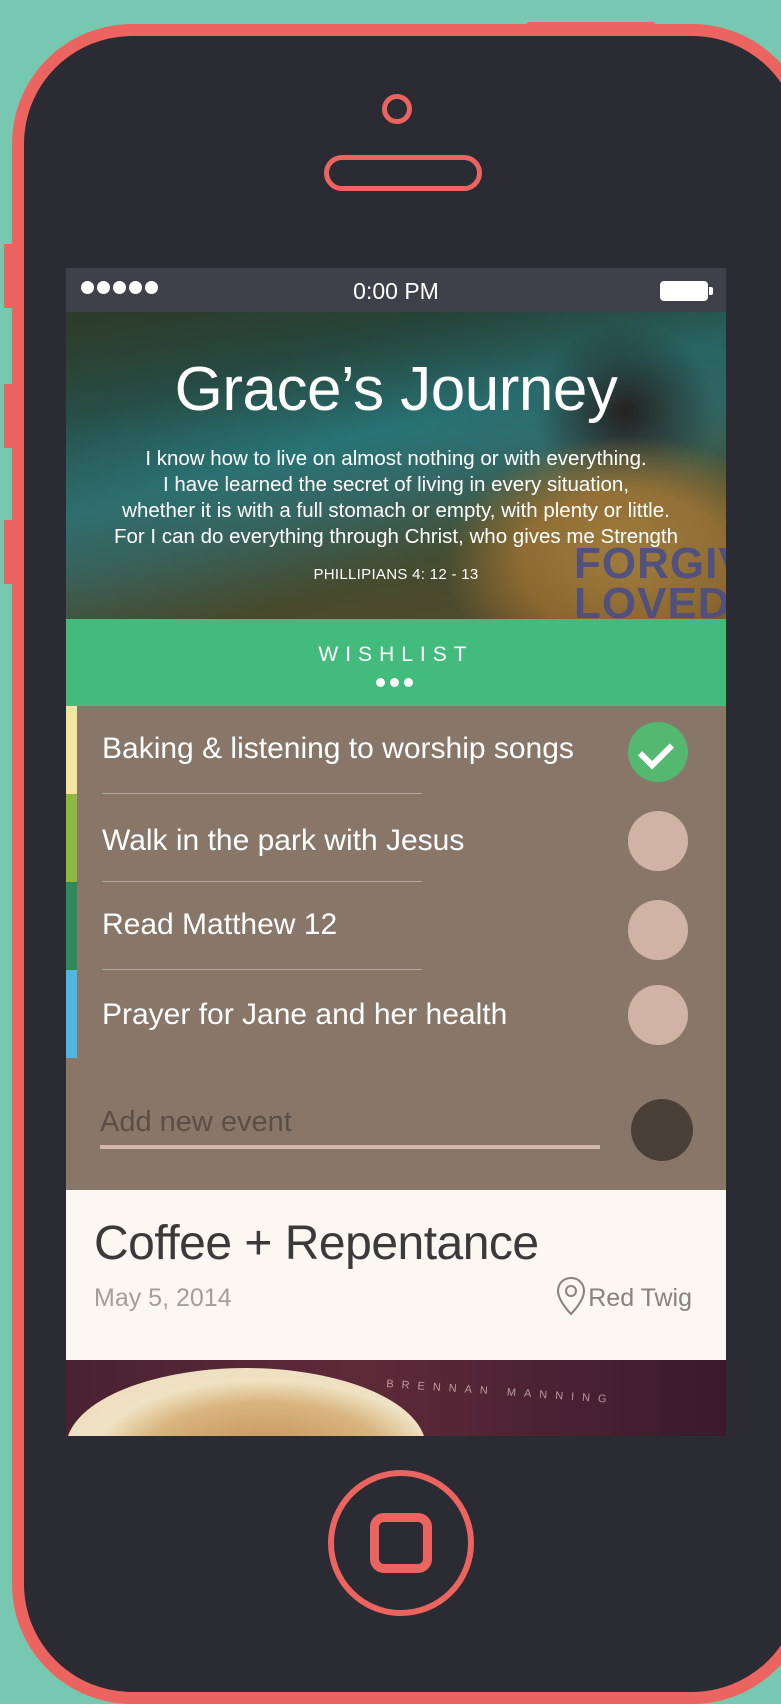 The height and width of the screenshot is (1704, 781). Describe the element at coordinates (662, 1130) in the screenshot. I see `add-event-button` at that location.